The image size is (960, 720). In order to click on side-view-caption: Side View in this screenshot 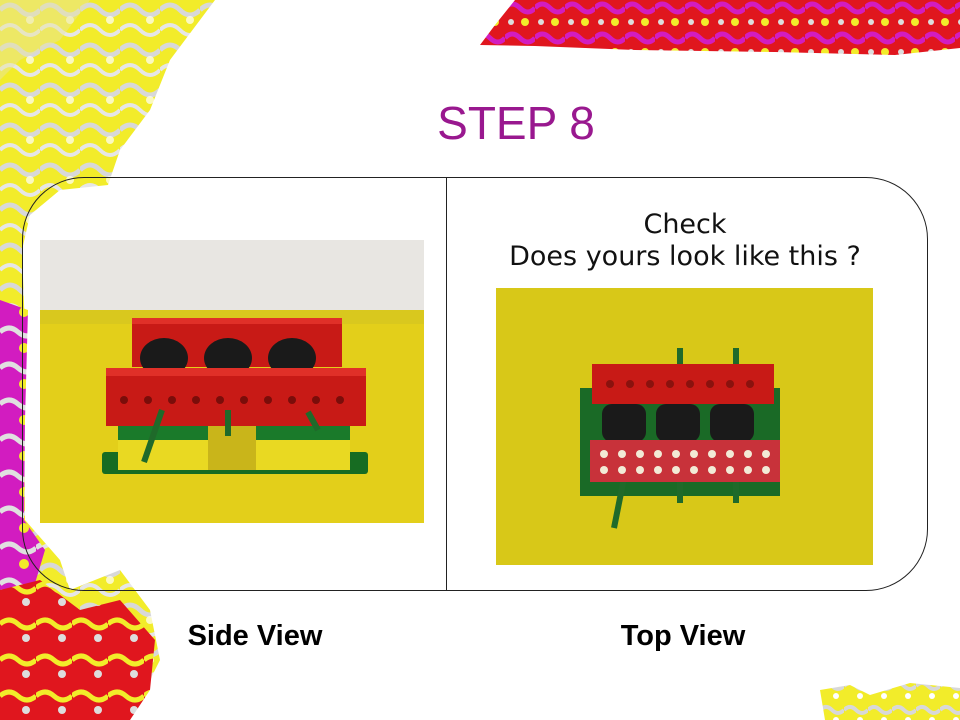, I will do `click(255, 636)`.